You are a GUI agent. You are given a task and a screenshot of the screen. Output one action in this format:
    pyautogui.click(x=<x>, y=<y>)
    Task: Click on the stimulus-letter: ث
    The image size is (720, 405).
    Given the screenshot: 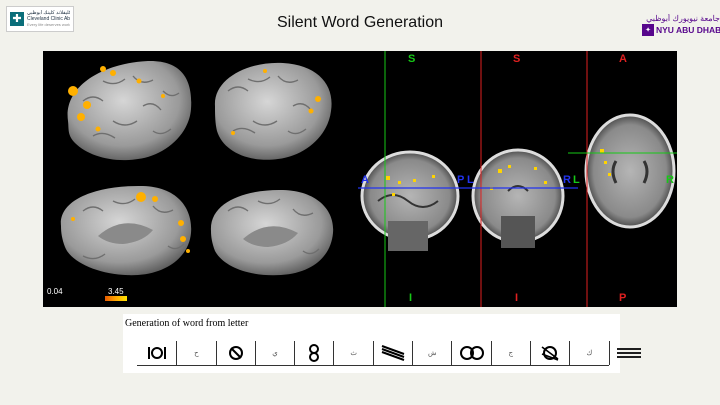 What is the action you would take?
    pyautogui.click(x=352, y=353)
    